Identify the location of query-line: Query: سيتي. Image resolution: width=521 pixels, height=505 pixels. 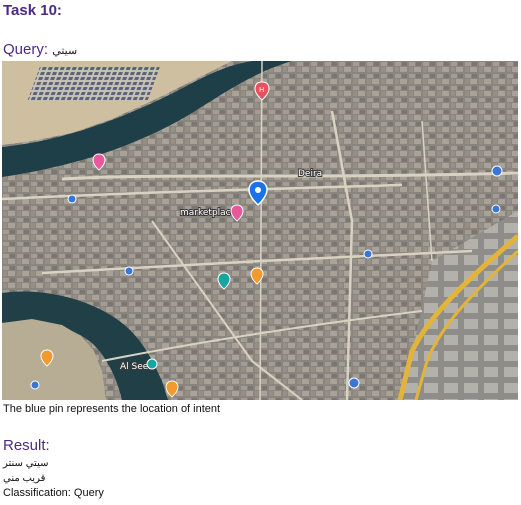
(40, 49).